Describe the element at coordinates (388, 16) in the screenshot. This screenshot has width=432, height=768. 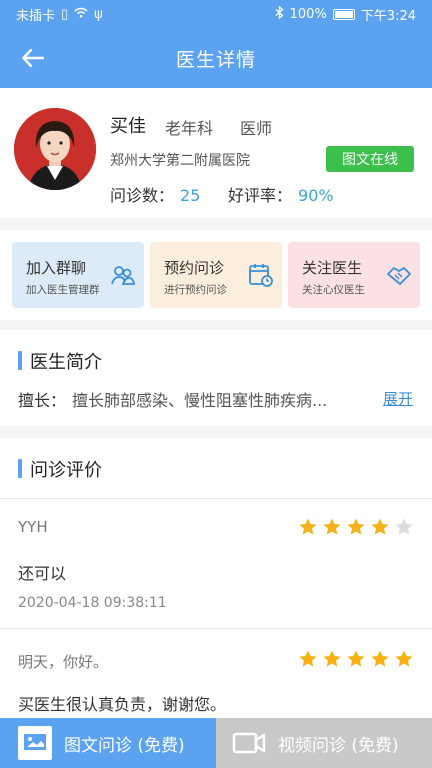
I see `clock-text: 下午3:24` at that location.